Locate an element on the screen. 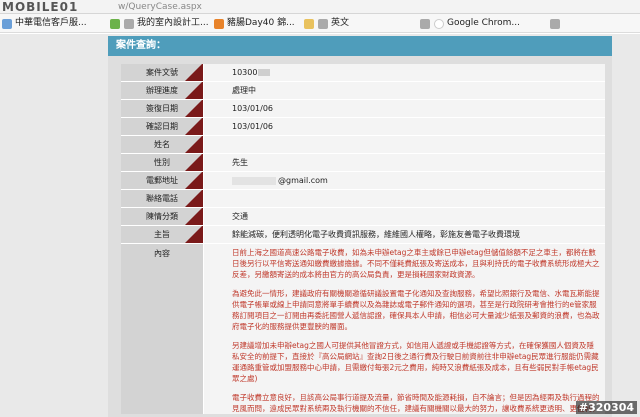 The image size is (640, 417). confirm-date-value: 103/01/06 is located at coordinates (404, 126).